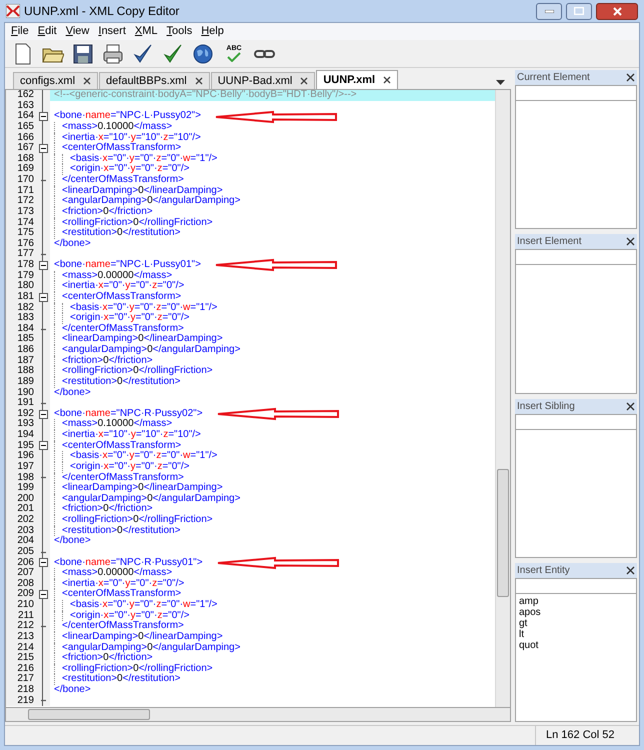 This screenshot has width=644, height=750. Describe the element at coordinates (21, 286) in the screenshot. I see `line-number: 180` at that location.